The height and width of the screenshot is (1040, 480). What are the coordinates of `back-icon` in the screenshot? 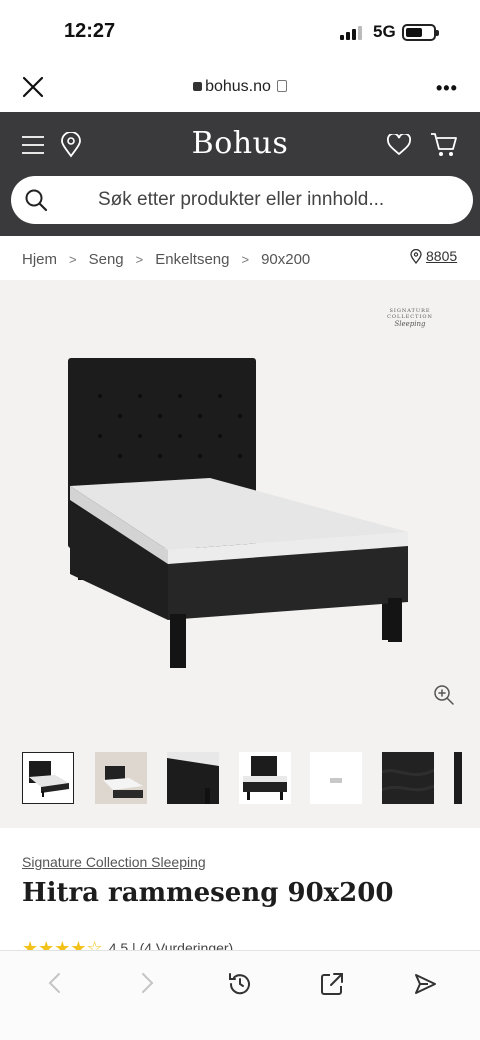 It's located at (55, 983).